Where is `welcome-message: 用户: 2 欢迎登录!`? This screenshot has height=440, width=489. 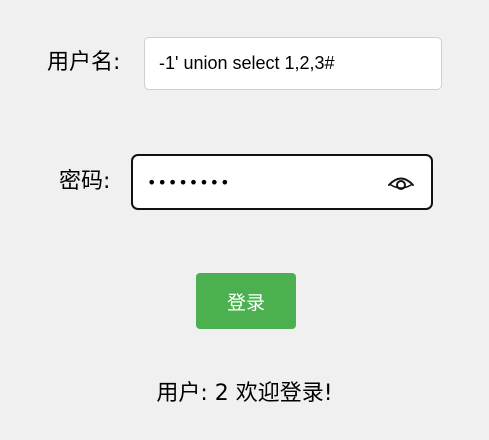 welcome-message: 用户: 2 欢迎登录! is located at coordinates (244, 393).